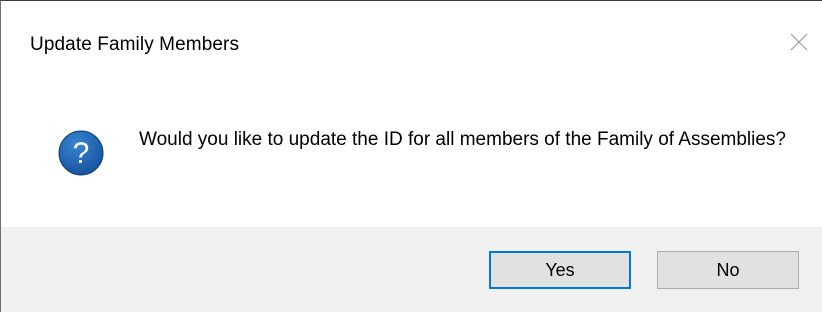 The image size is (822, 312). I want to click on question-icon: ?, so click(81, 153).